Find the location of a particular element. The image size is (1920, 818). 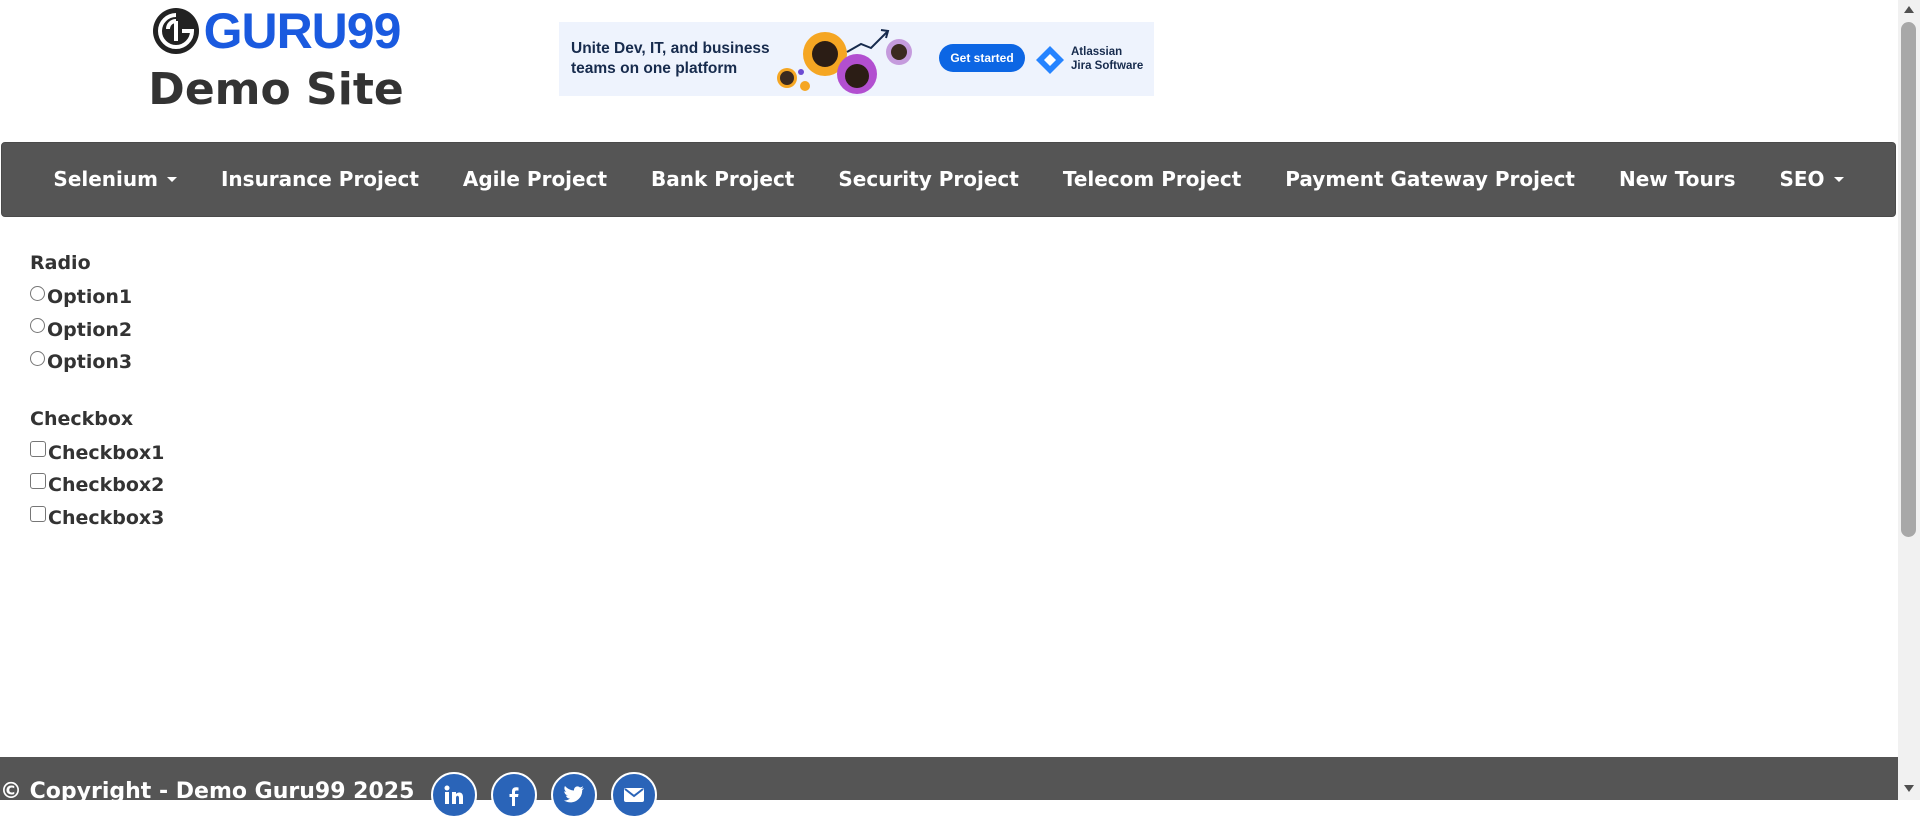

copyright-text: © Copyright - Demo Guru99 2025 is located at coordinates (207, 791).